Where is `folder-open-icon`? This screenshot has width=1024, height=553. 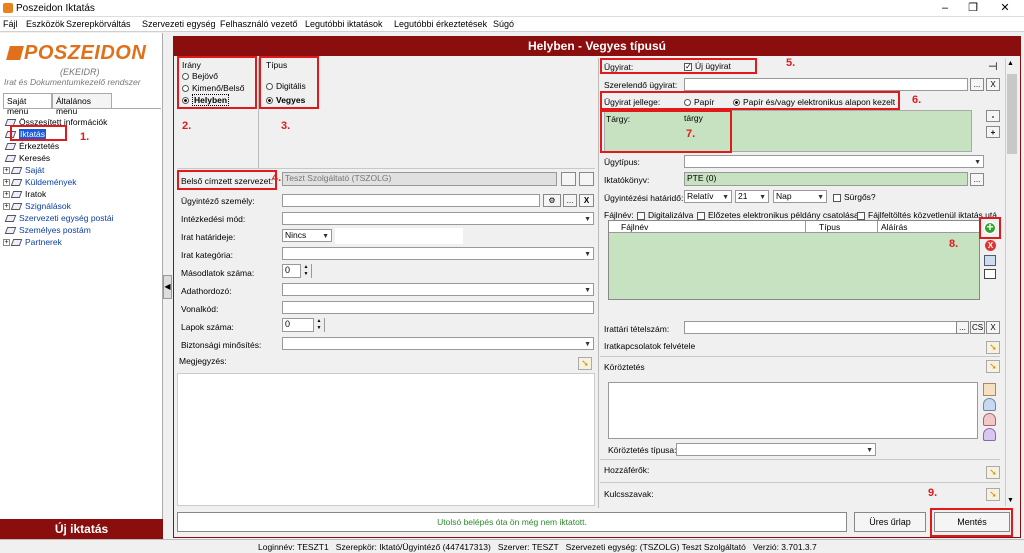 folder-open-icon is located at coordinates (990, 274).